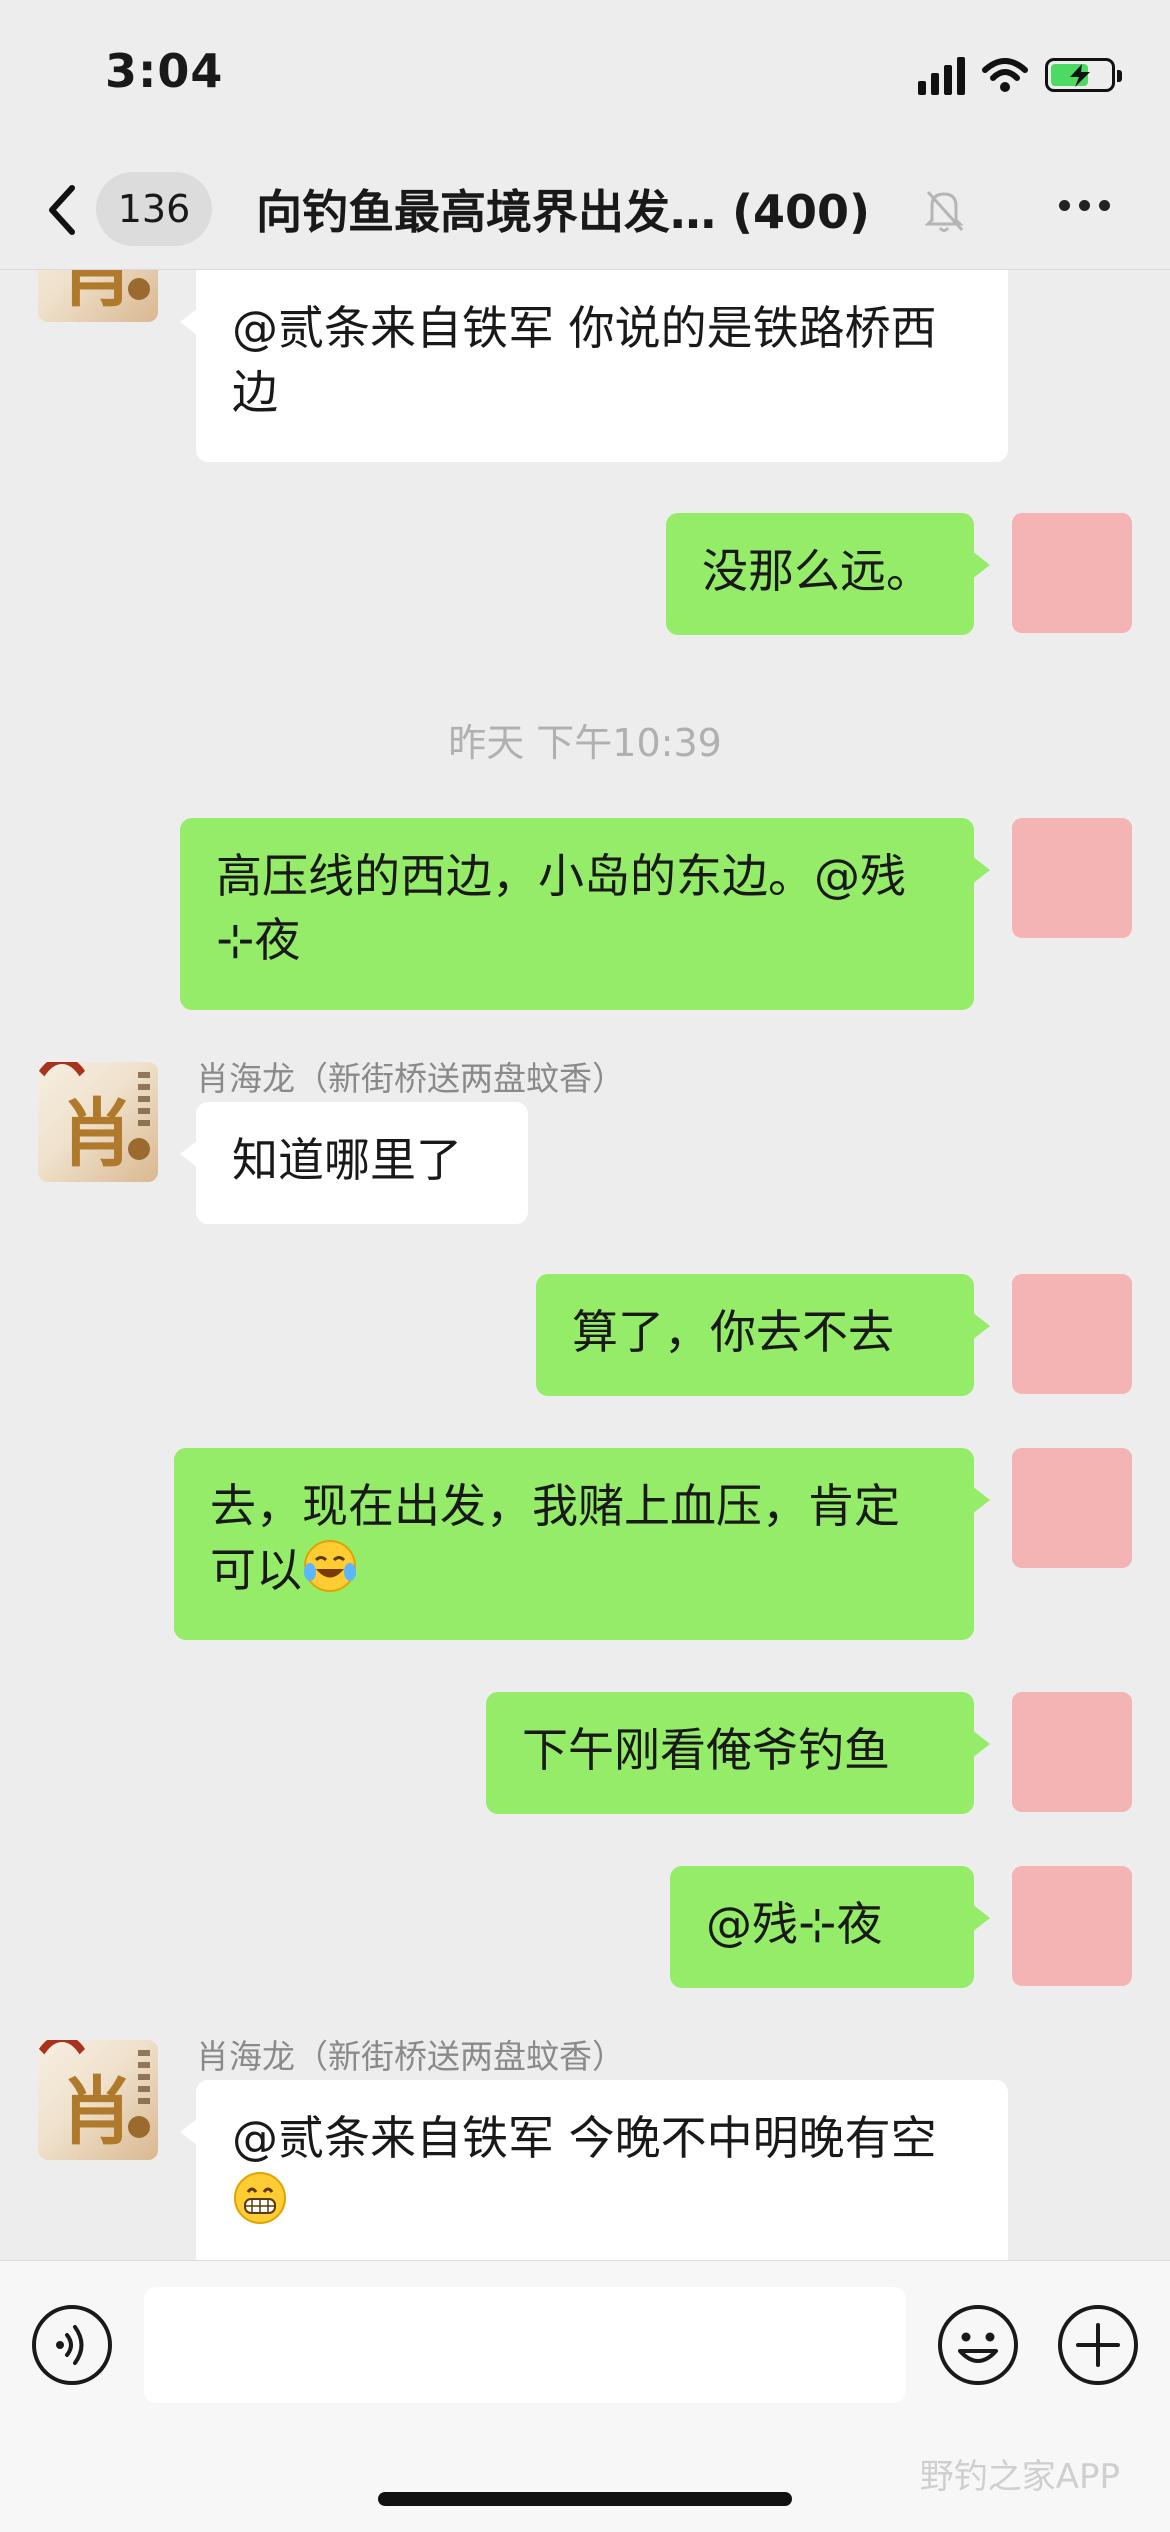 The width and height of the screenshot is (1170, 2532). What do you see at coordinates (944, 211) in the screenshot?
I see `bell-muted-icon` at bounding box center [944, 211].